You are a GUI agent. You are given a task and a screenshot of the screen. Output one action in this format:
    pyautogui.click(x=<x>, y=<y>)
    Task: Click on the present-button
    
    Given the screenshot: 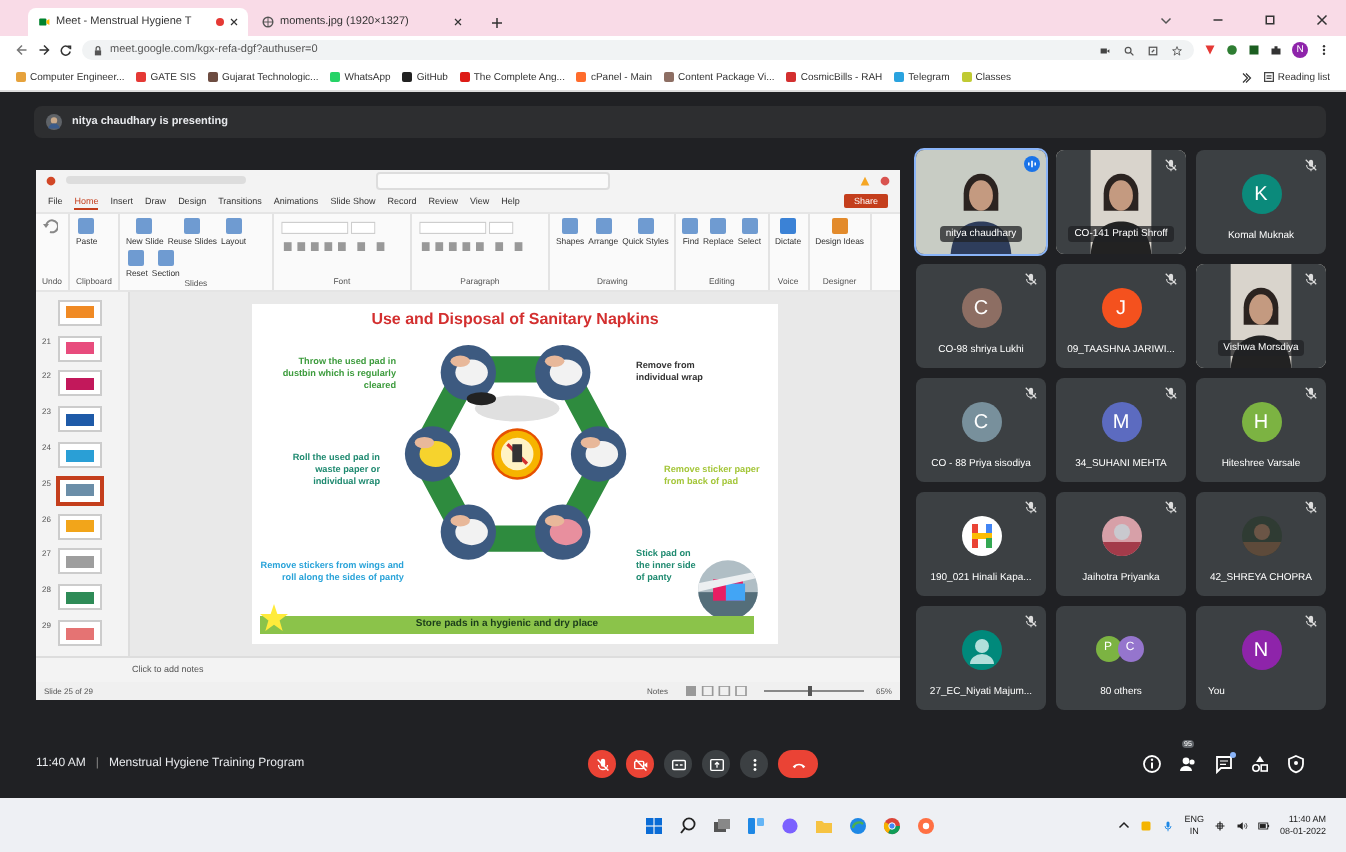 What is the action you would take?
    pyautogui.click(x=716, y=764)
    